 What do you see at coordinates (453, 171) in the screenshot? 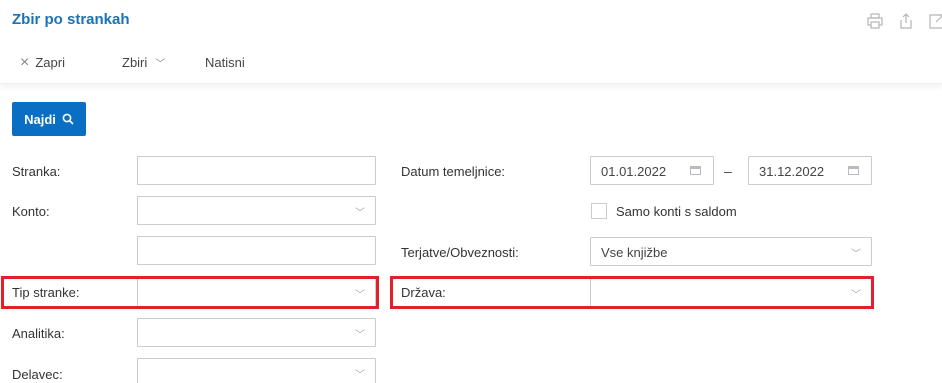
I see `datum-label: Datum temeljnice:` at bounding box center [453, 171].